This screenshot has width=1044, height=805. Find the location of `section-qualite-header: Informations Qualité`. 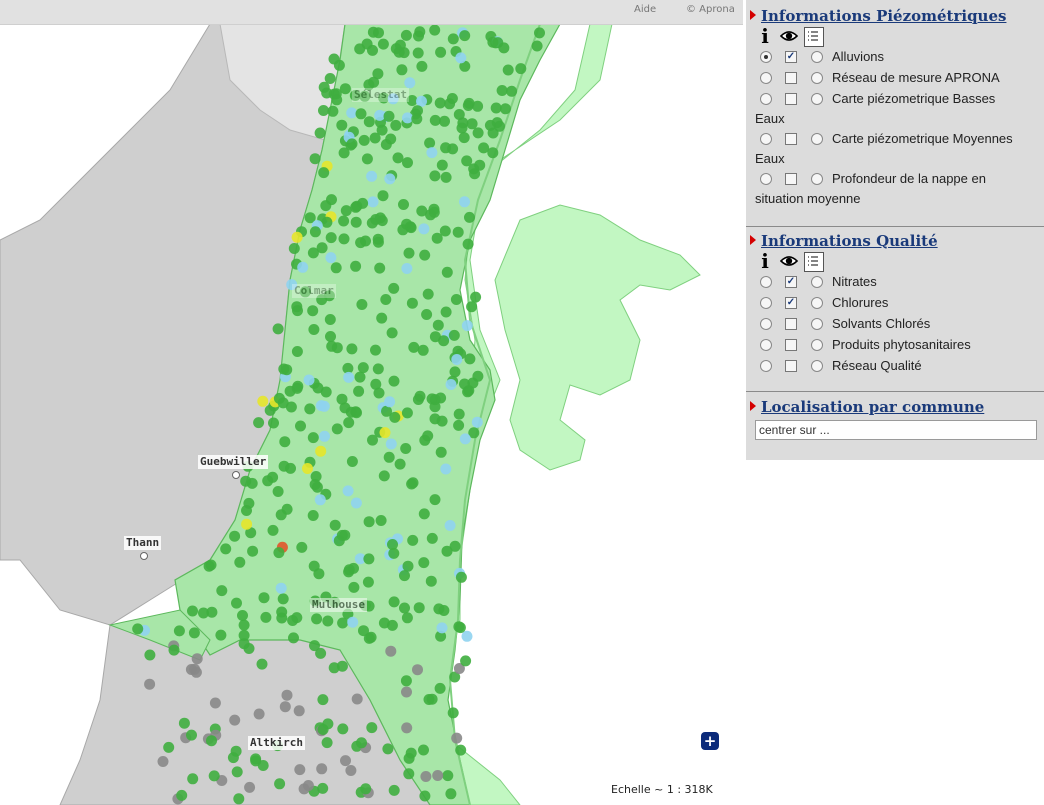

section-qualite-header: Informations Qualité is located at coordinates (895, 239).